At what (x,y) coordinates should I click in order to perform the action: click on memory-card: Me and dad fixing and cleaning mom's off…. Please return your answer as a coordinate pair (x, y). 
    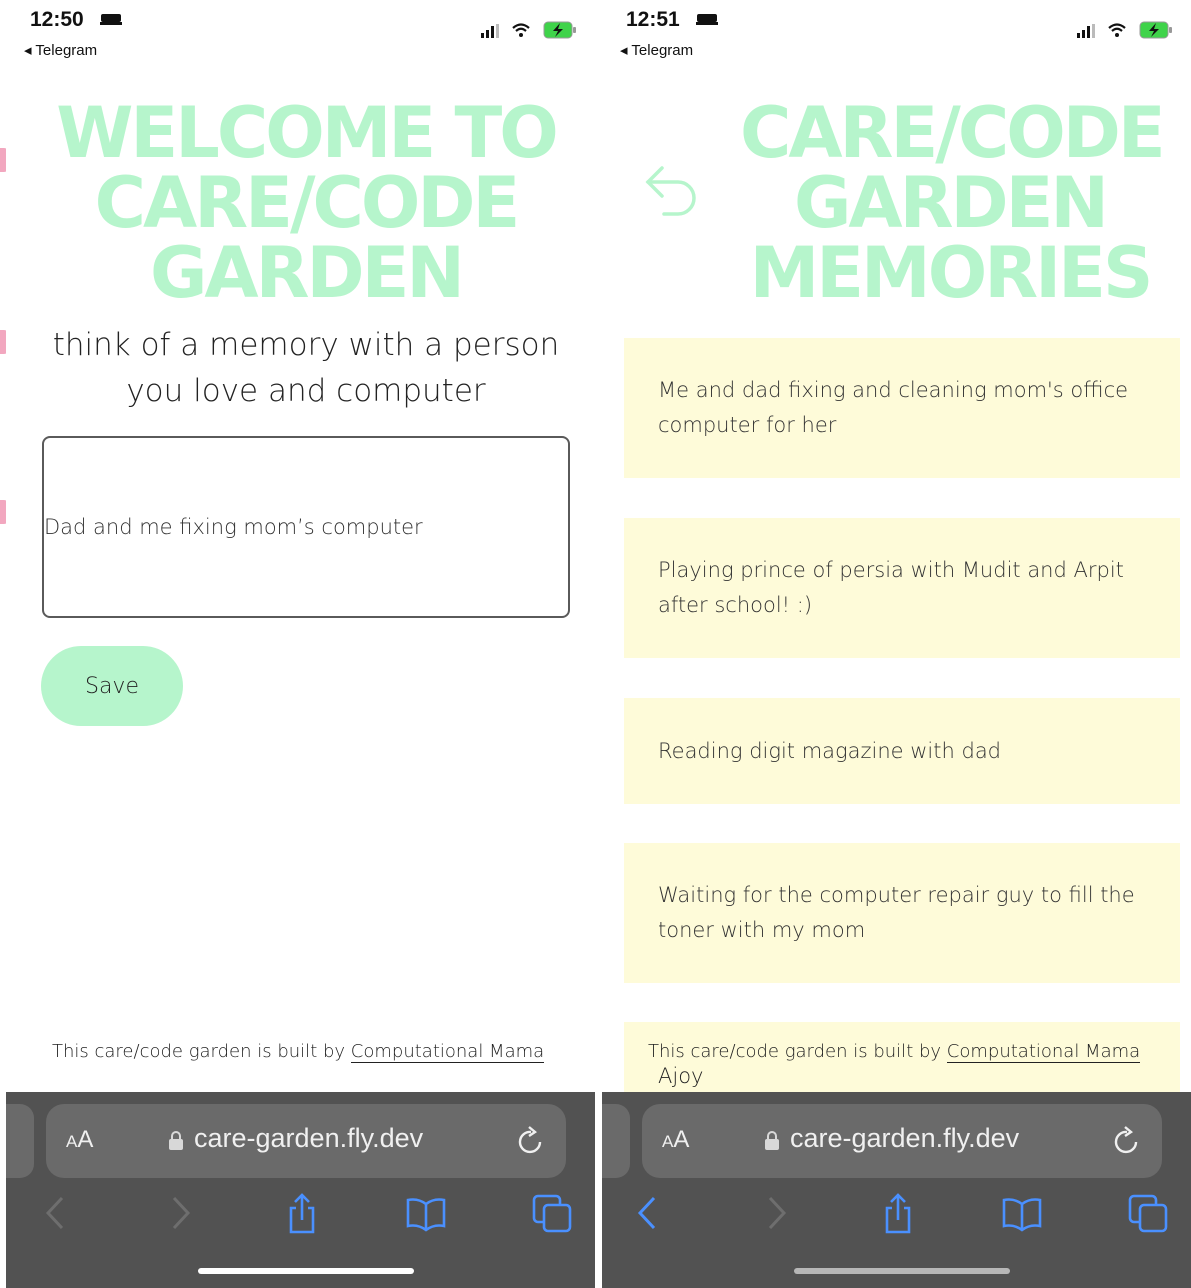
    Looking at the image, I should click on (902, 408).